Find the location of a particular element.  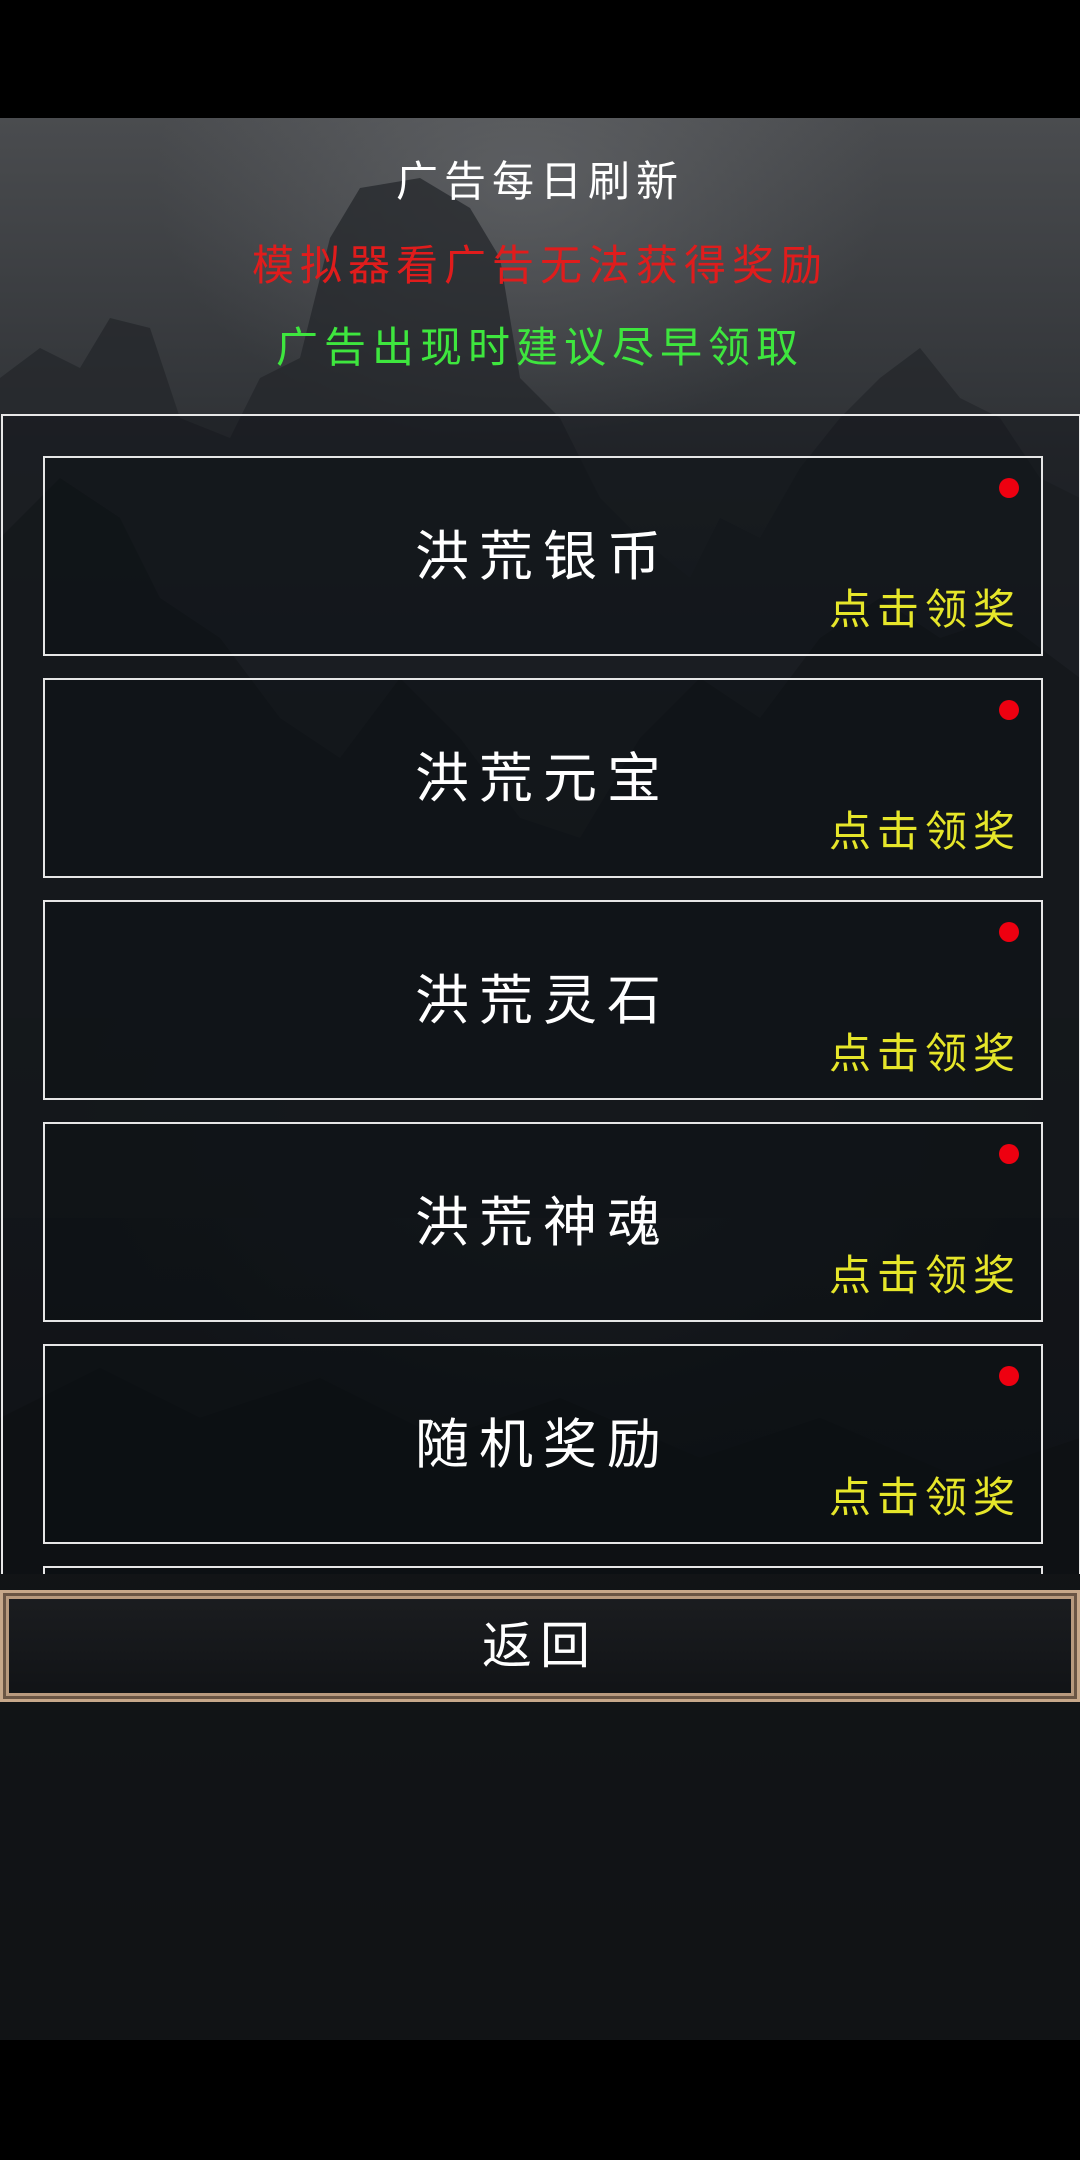

back-button: 返回 is located at coordinates (540, 1646).